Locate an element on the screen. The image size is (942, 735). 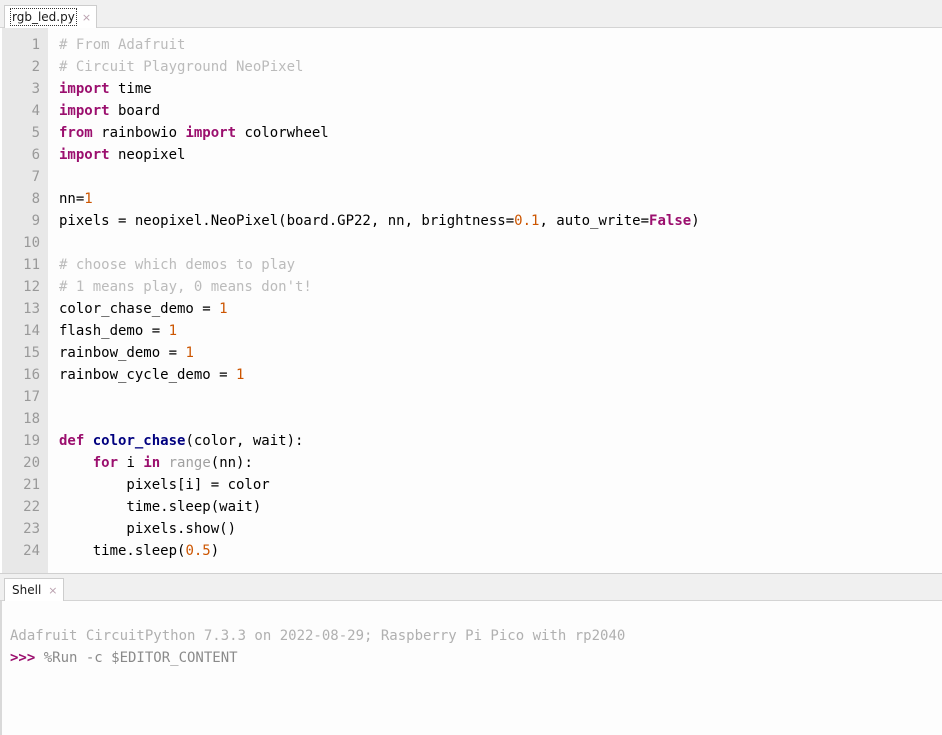
code-token-keyword: False is located at coordinates (670, 221).